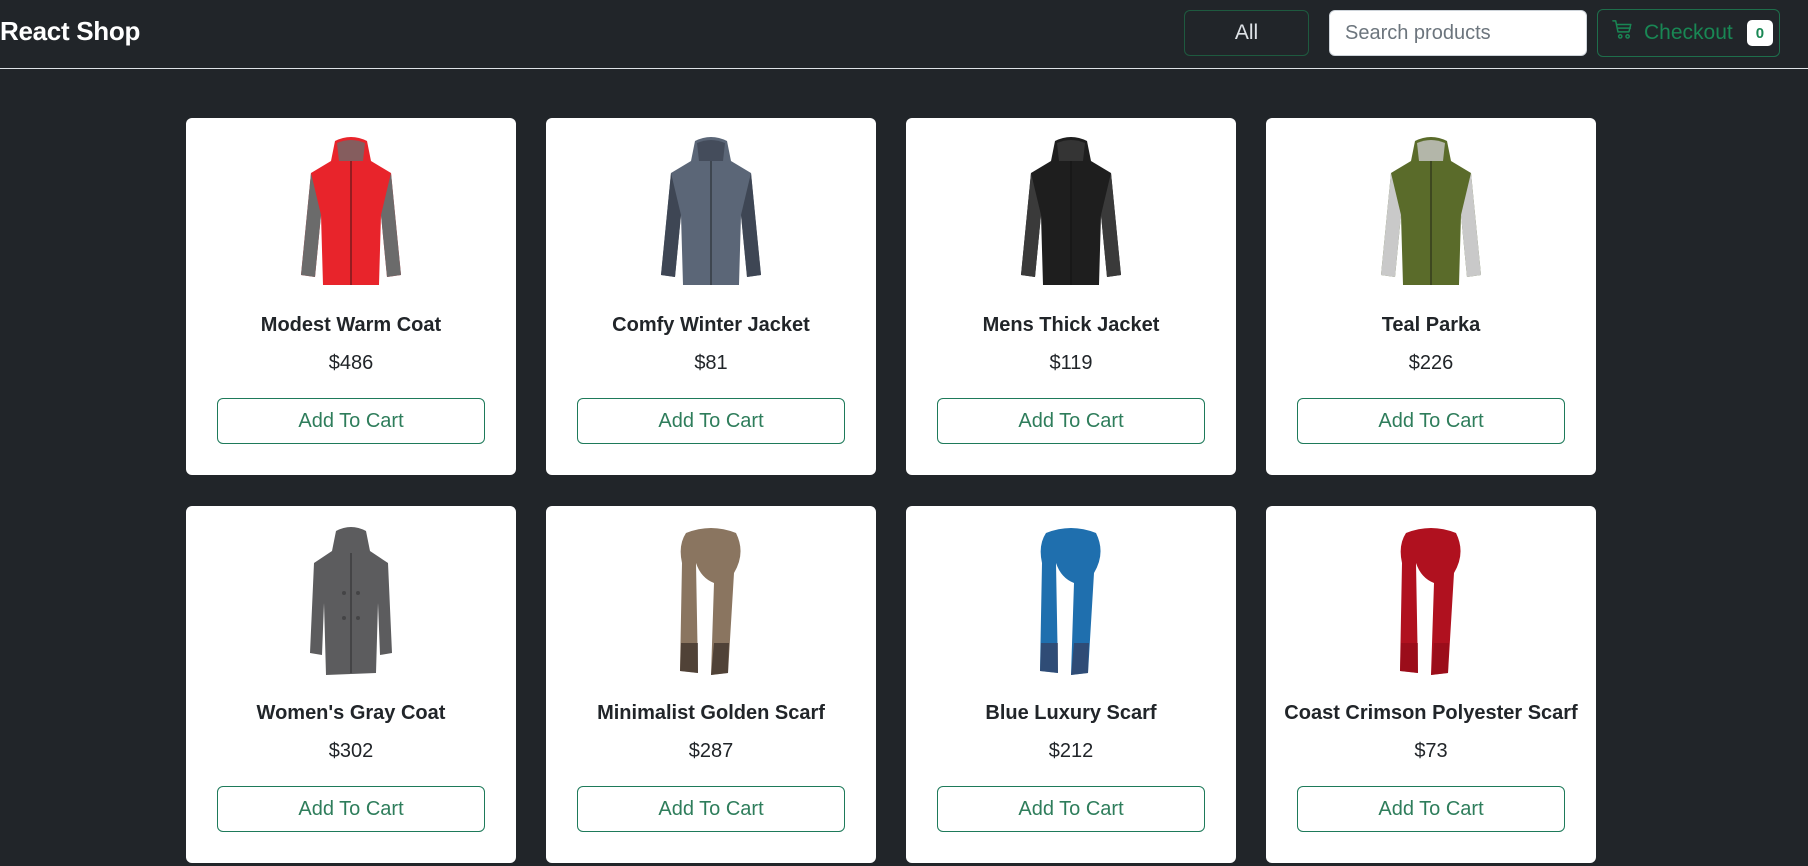 The height and width of the screenshot is (866, 1808). I want to click on product-price: $119, so click(1071, 363).